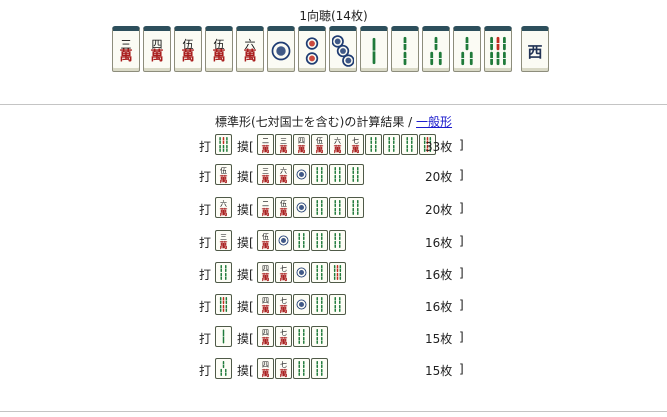 The height and width of the screenshot is (417, 667). I want to click on discard-tile-man-6: 六萬, so click(223, 207).